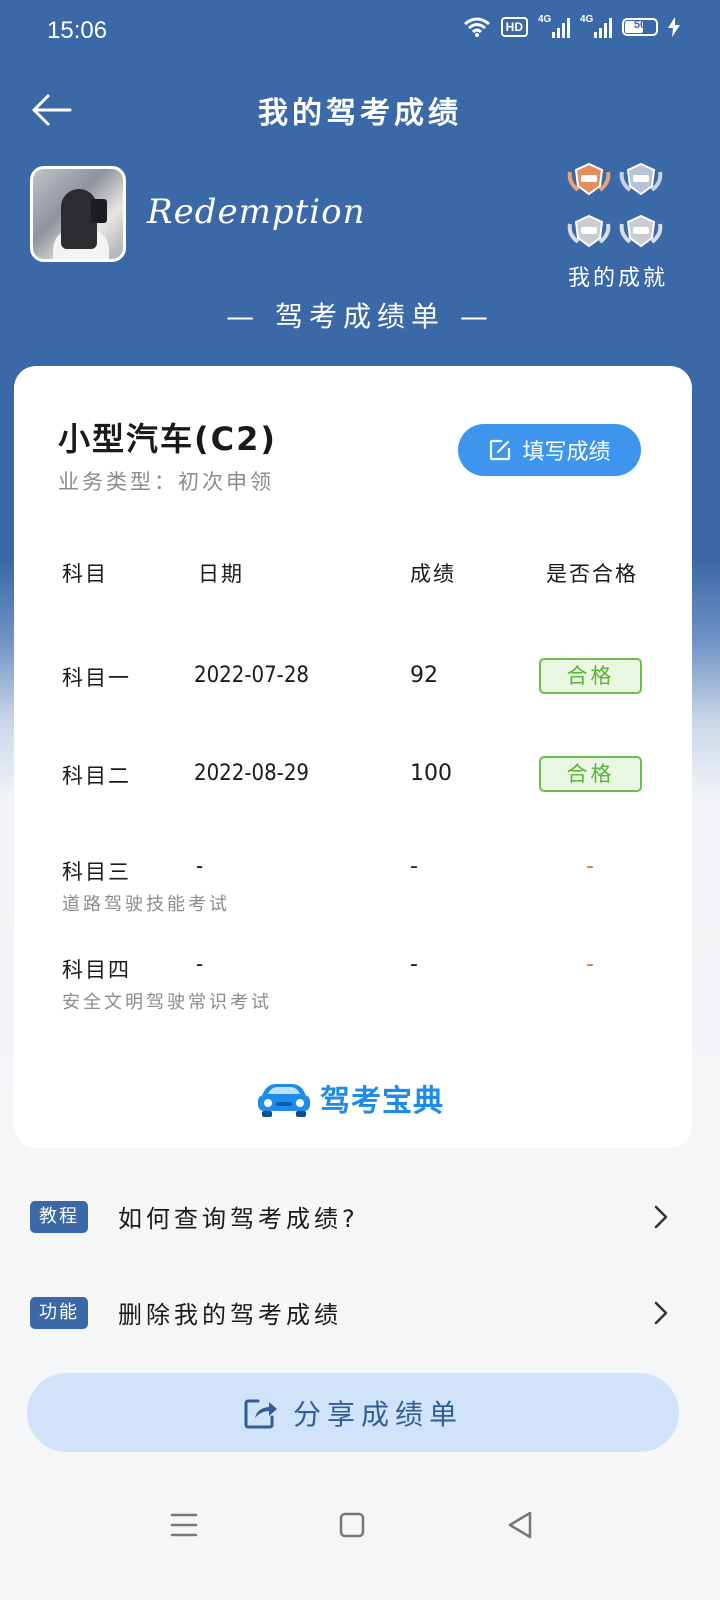  Describe the element at coordinates (674, 27) in the screenshot. I see `charging-icon` at that location.